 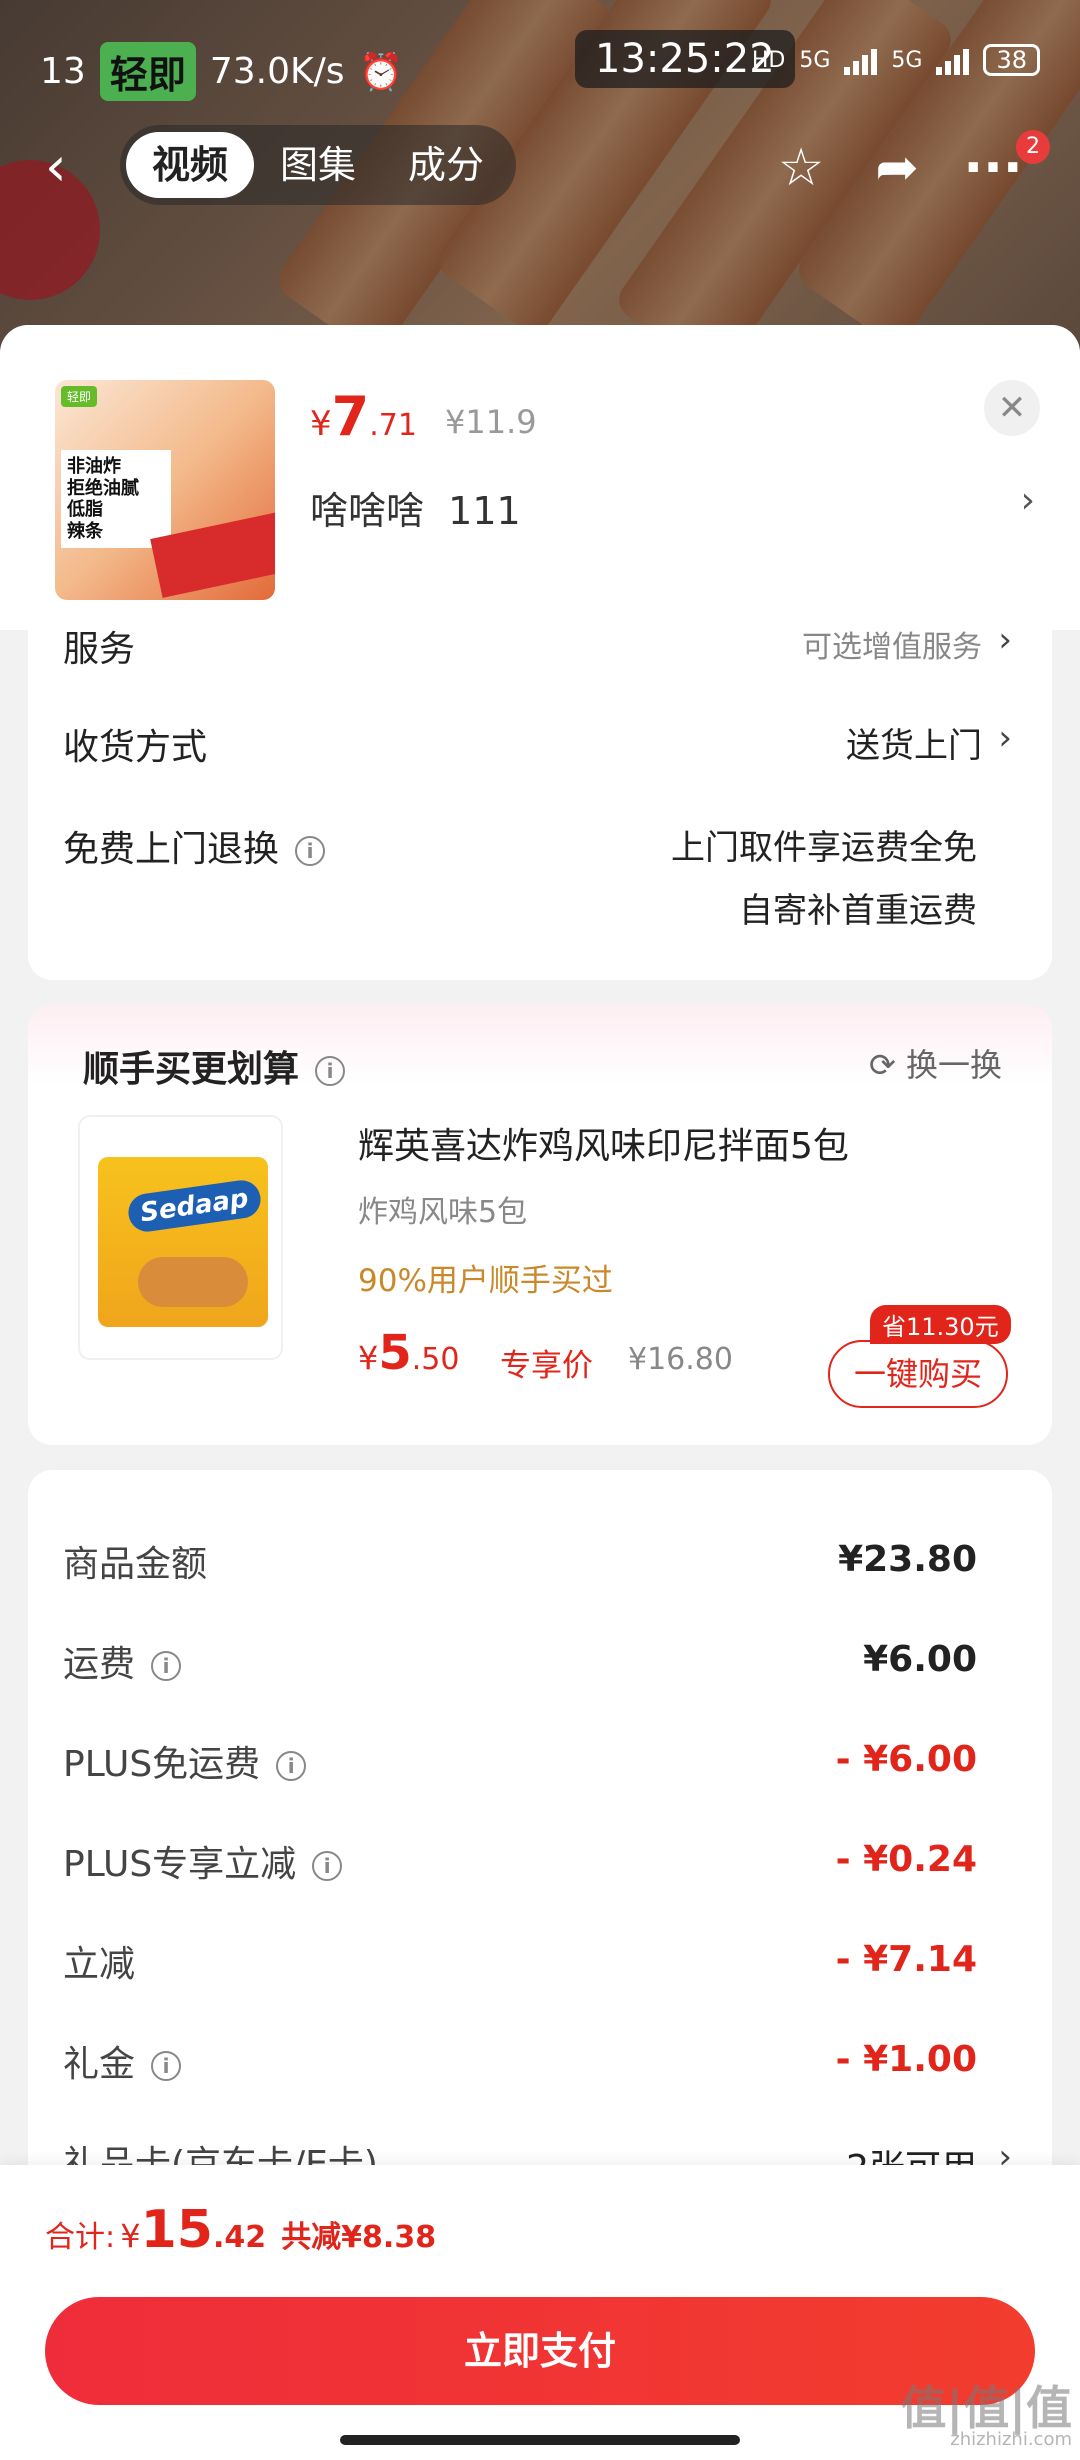 What do you see at coordinates (116, 499) in the screenshot?
I see `thumb-slogan: 非油炸 拒绝油腻 低脂 辣条` at bounding box center [116, 499].